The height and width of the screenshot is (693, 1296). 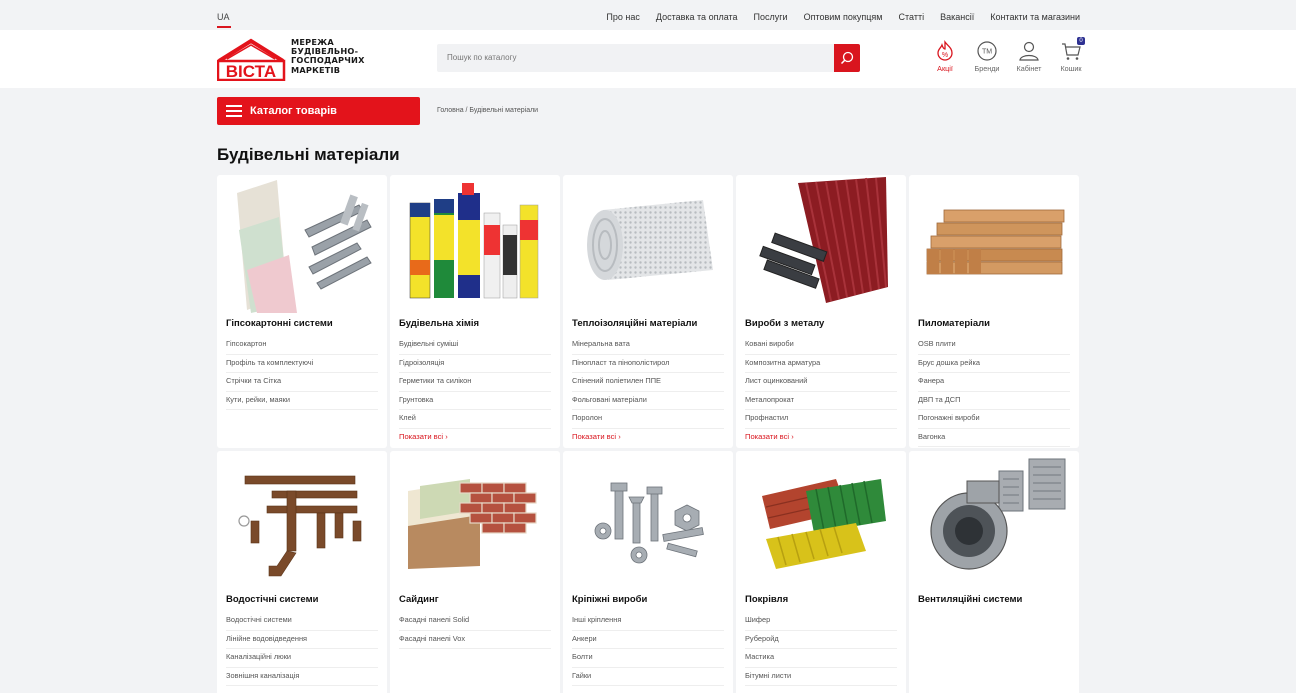 I want to click on subcategory-link: Клей, so click(x=475, y=419).